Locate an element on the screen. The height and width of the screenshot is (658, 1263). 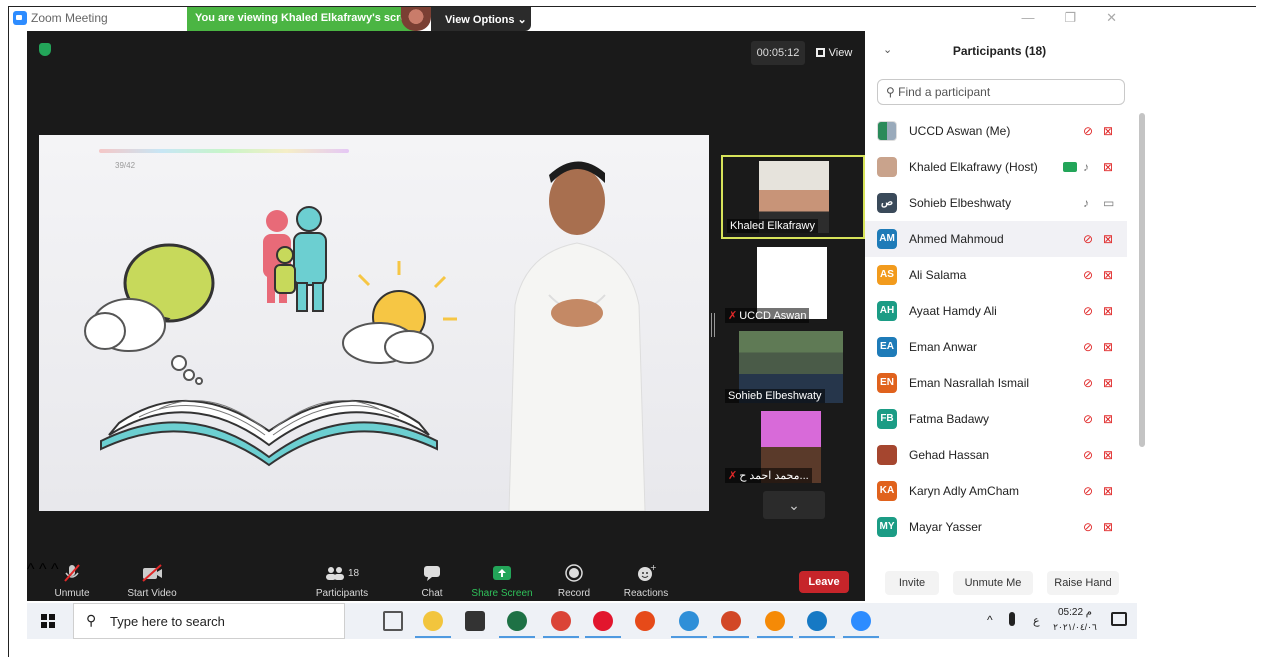
reactions-label: Reactions is located at coordinates (646, 593).